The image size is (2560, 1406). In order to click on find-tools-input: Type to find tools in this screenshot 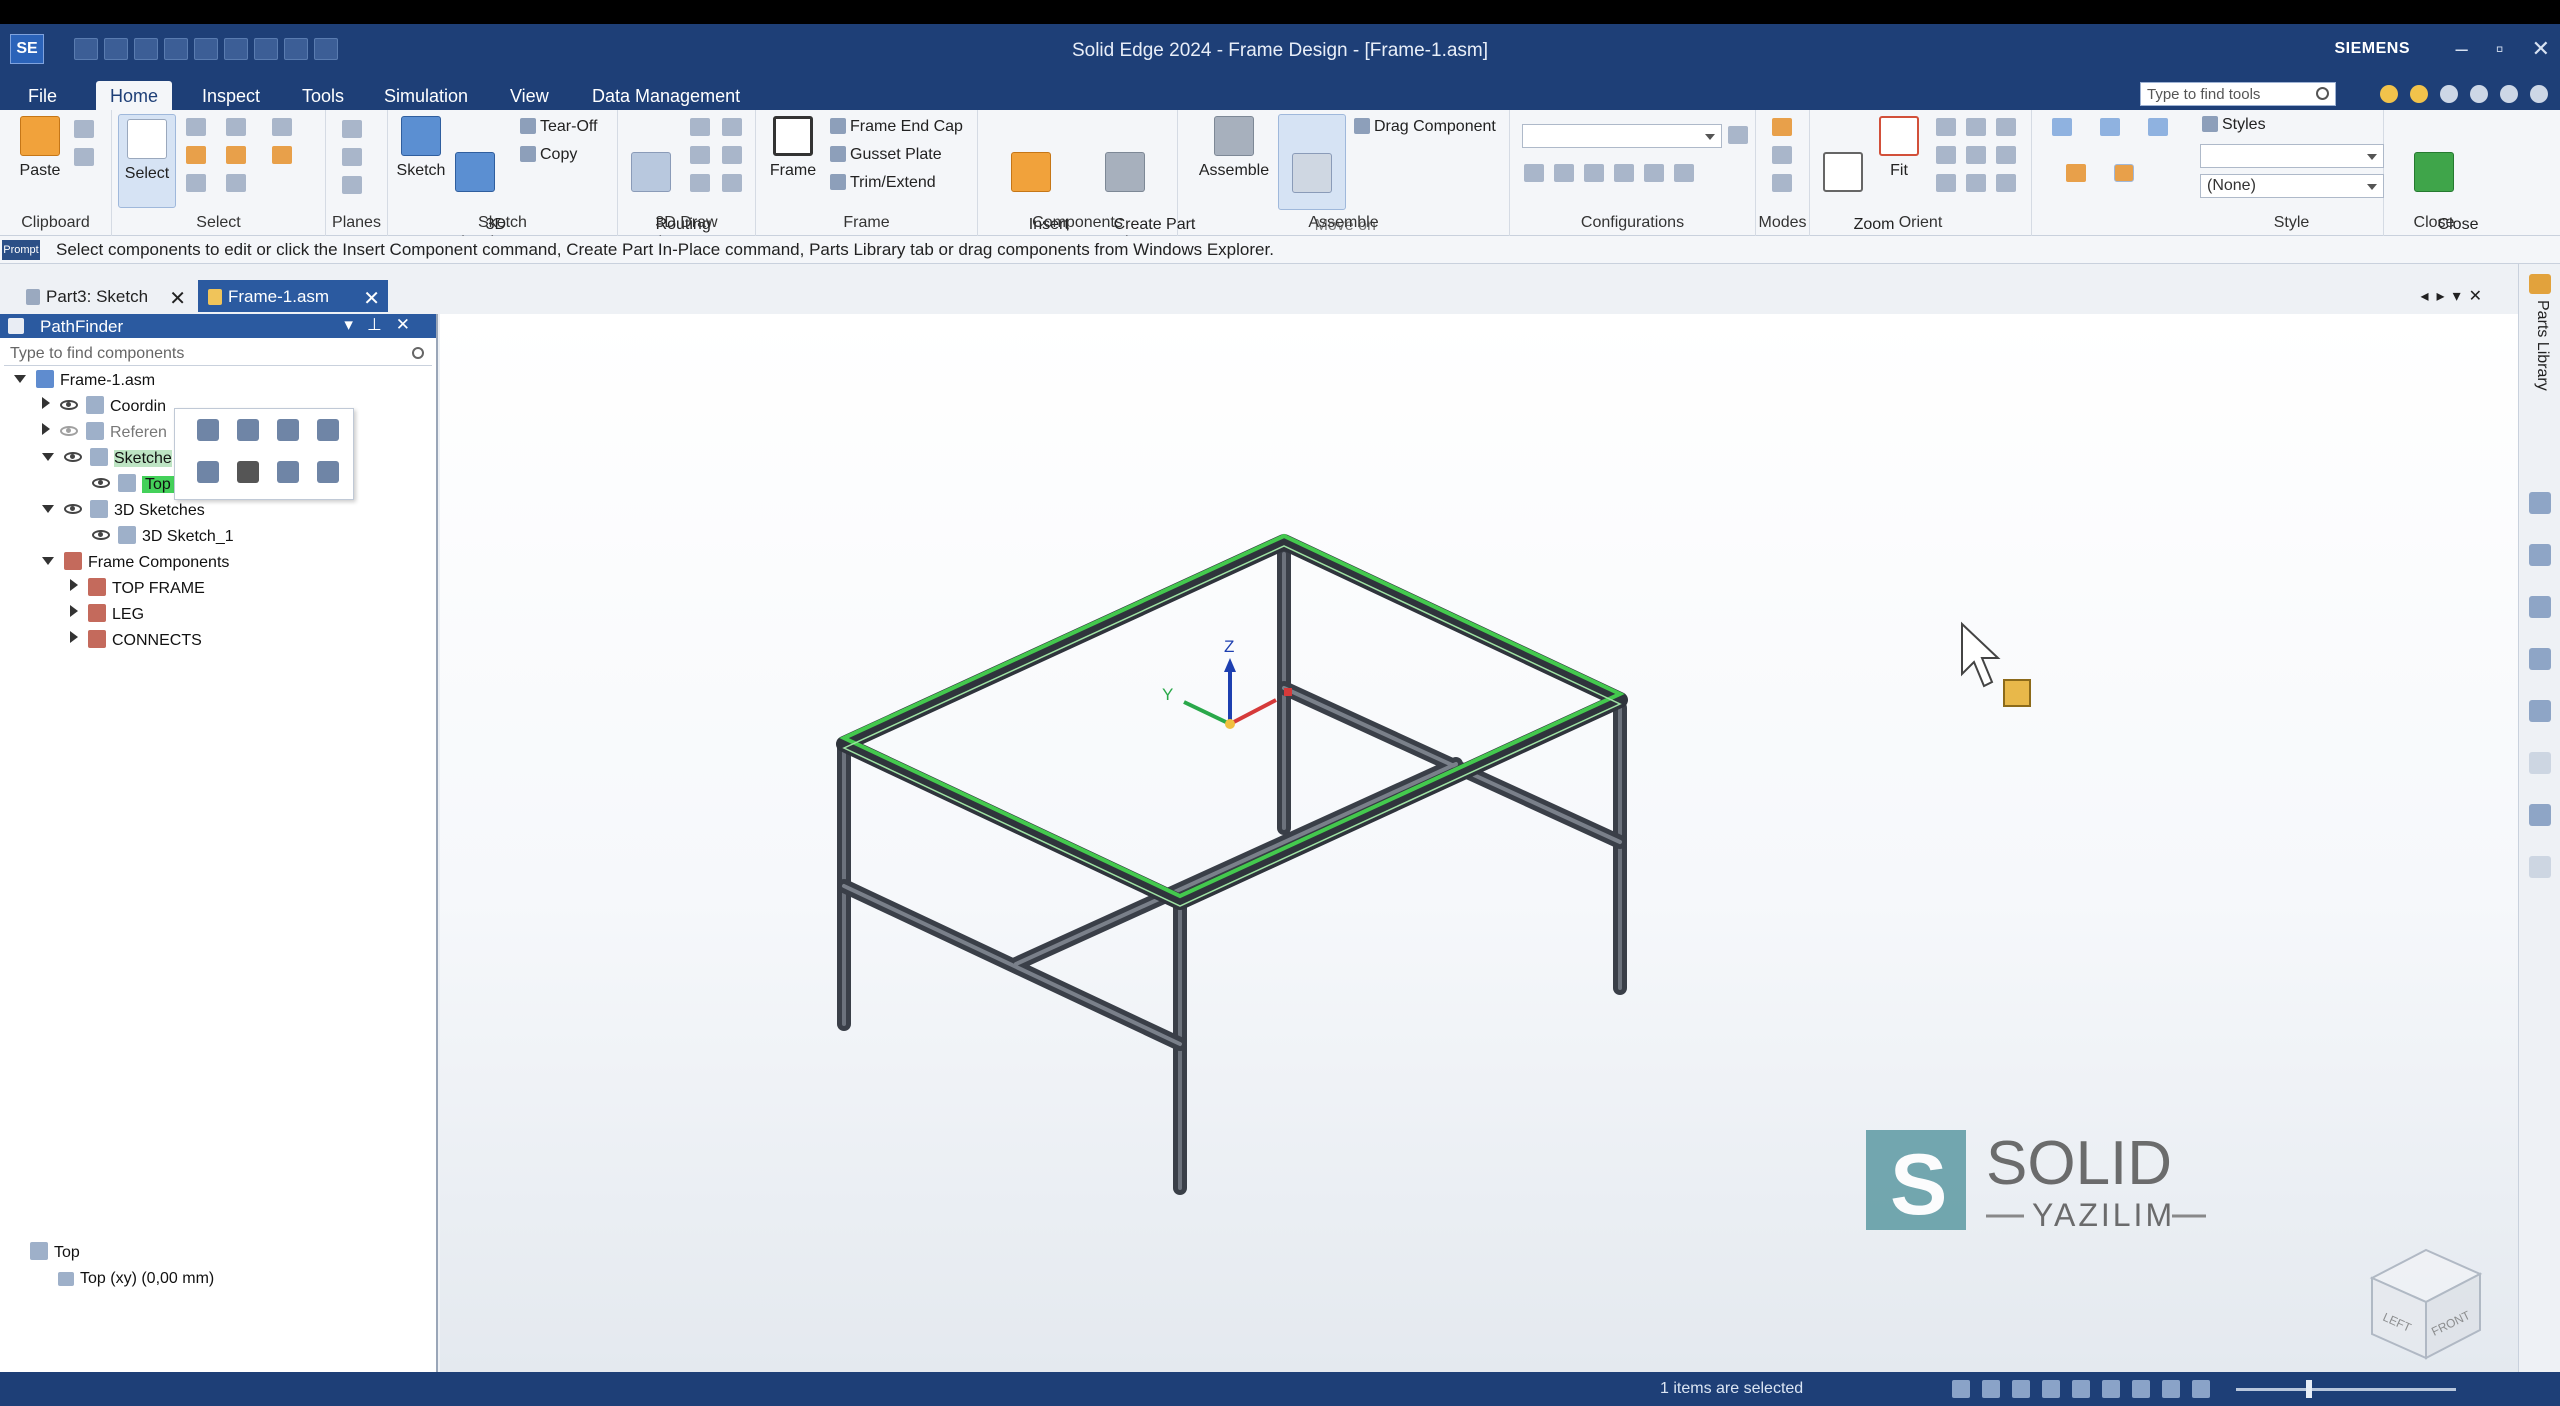, I will do `click(2238, 94)`.